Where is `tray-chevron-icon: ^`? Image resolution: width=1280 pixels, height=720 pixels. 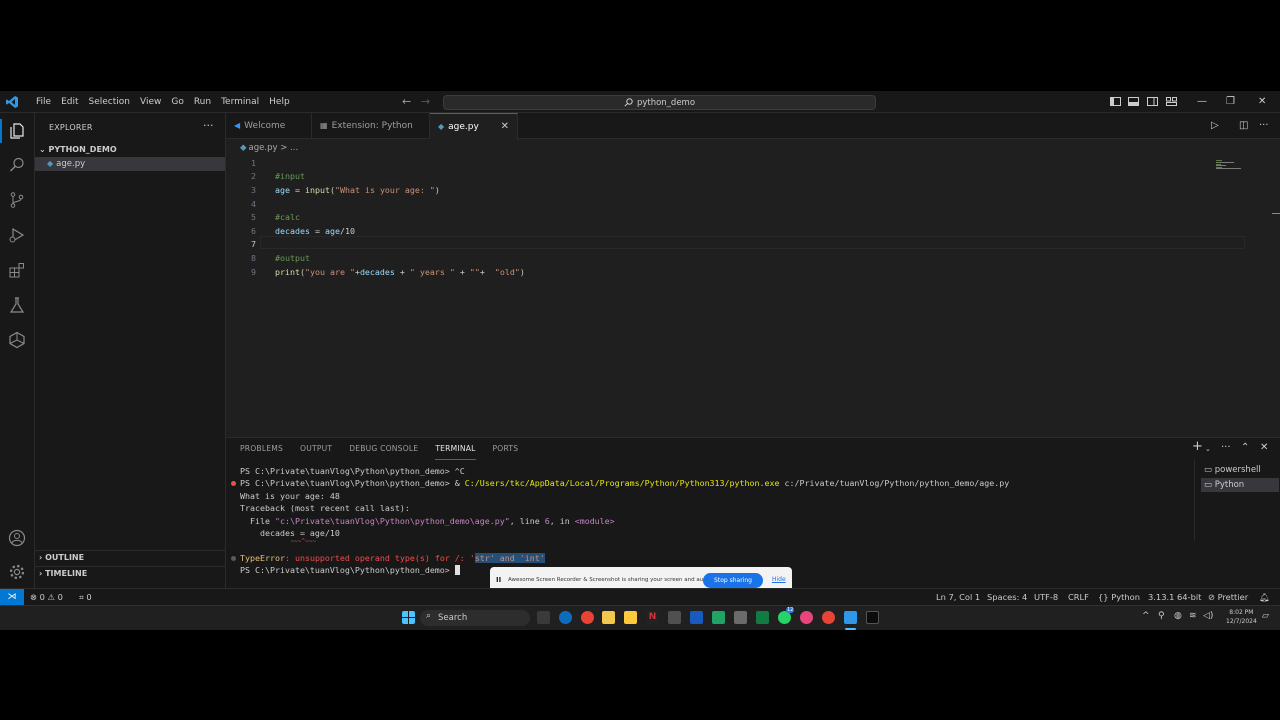 tray-chevron-icon: ^ is located at coordinates (1146, 616).